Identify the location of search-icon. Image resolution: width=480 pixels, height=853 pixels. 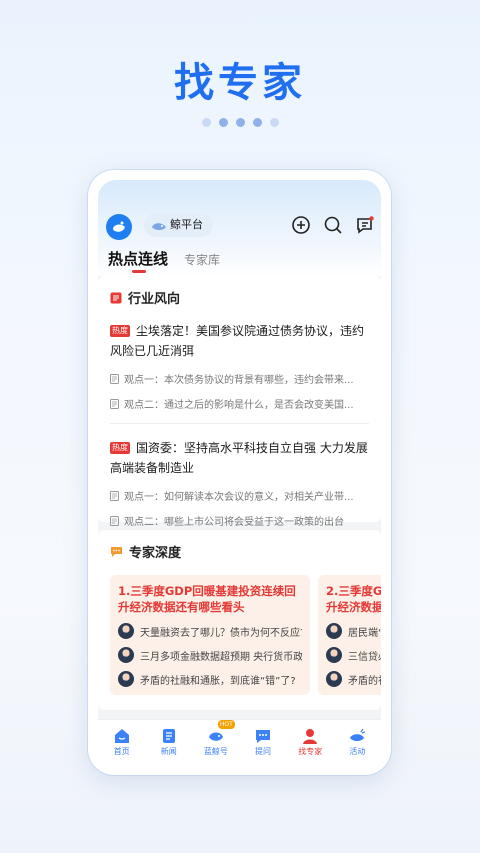
(333, 225).